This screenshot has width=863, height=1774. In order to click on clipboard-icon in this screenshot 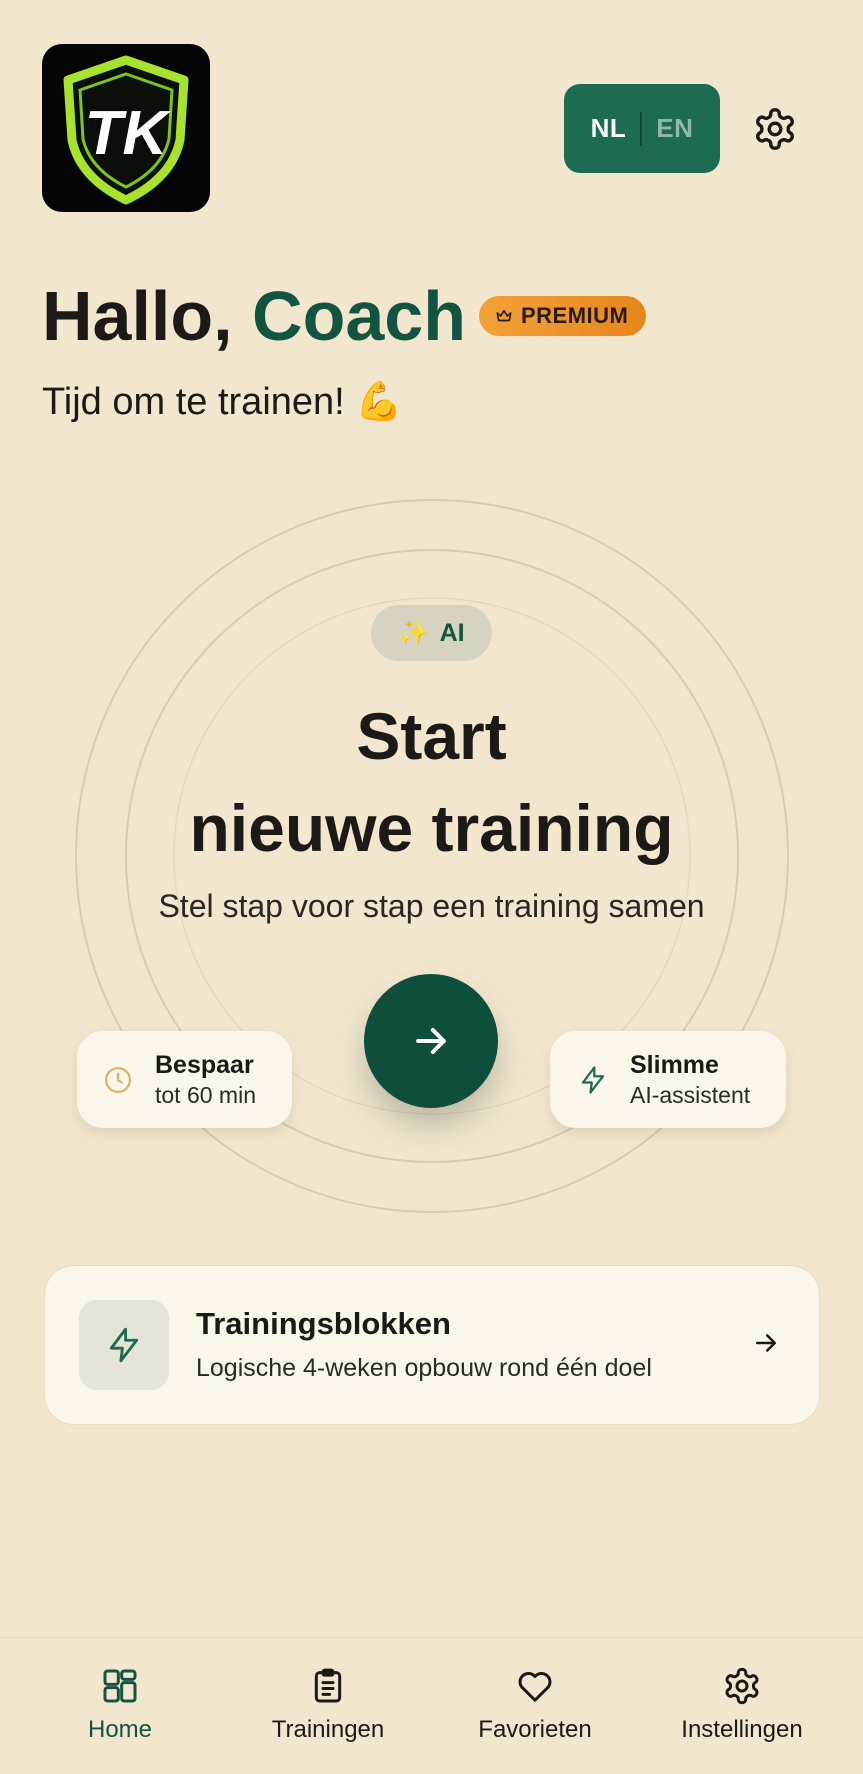, I will do `click(328, 1686)`.